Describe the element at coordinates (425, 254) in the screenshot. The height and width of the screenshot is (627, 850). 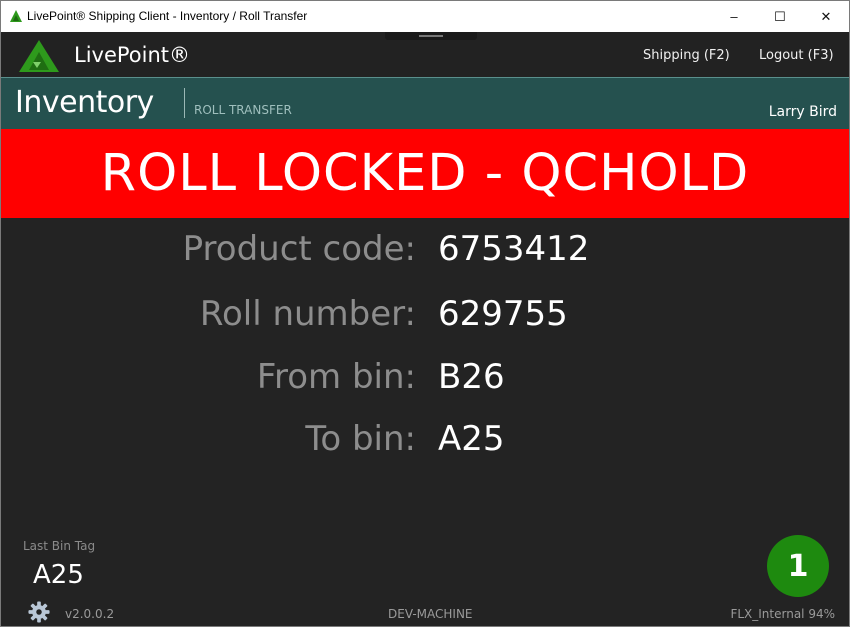
I see `detail-row-product-code: Product code: 6753412` at that location.